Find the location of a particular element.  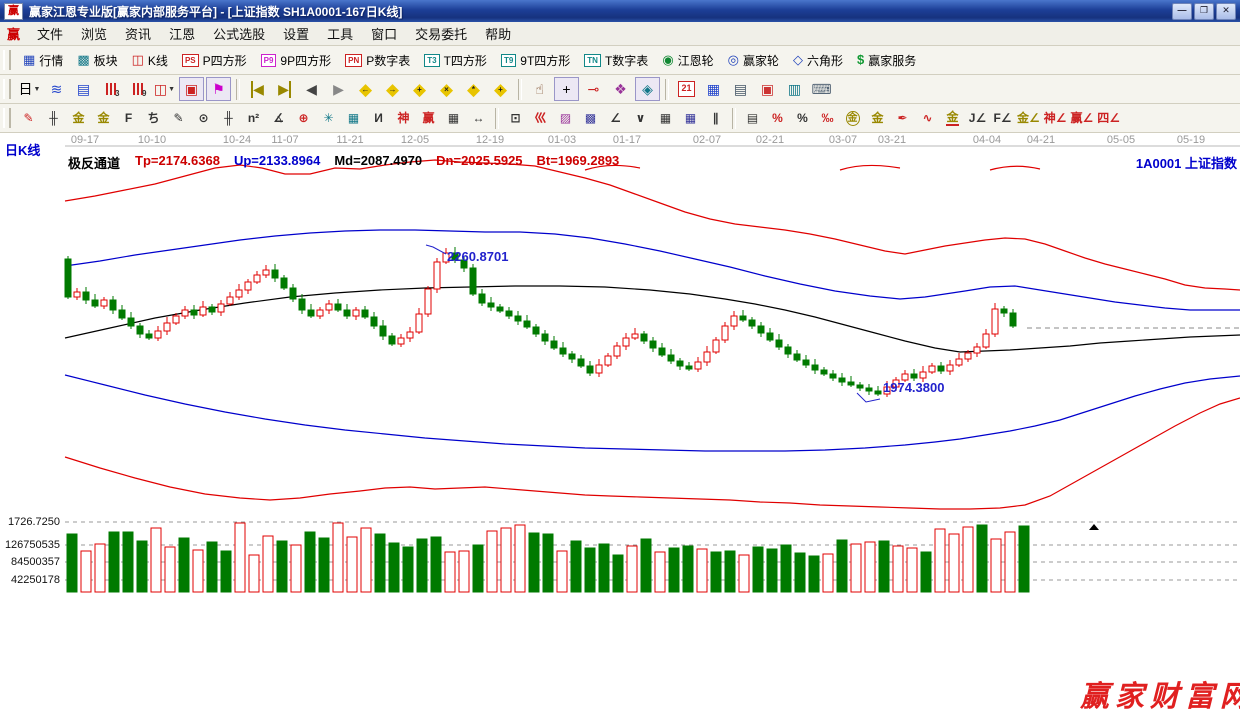

draw-star-button: ✳ is located at coordinates (328, 118).